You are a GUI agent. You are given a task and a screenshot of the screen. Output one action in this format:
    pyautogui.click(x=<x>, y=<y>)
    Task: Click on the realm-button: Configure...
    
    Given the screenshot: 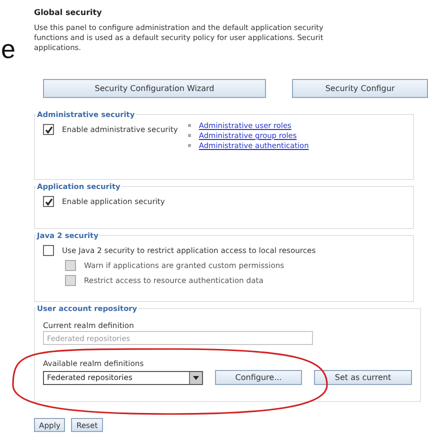 What is the action you would take?
    pyautogui.click(x=258, y=377)
    